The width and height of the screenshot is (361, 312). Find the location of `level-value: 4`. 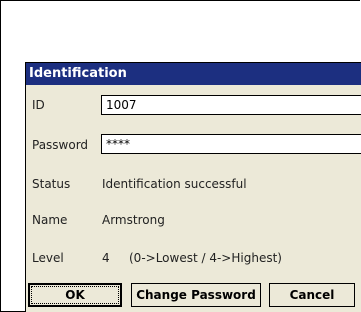

level-value: 4 is located at coordinates (106, 258).